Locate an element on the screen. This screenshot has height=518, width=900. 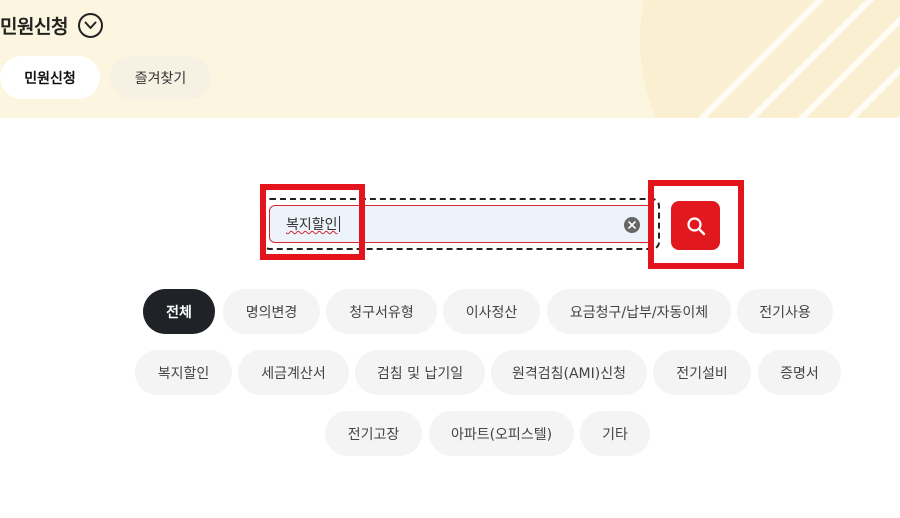
category-chip: 요금청구/납부/자동이체 is located at coordinates (639, 311).